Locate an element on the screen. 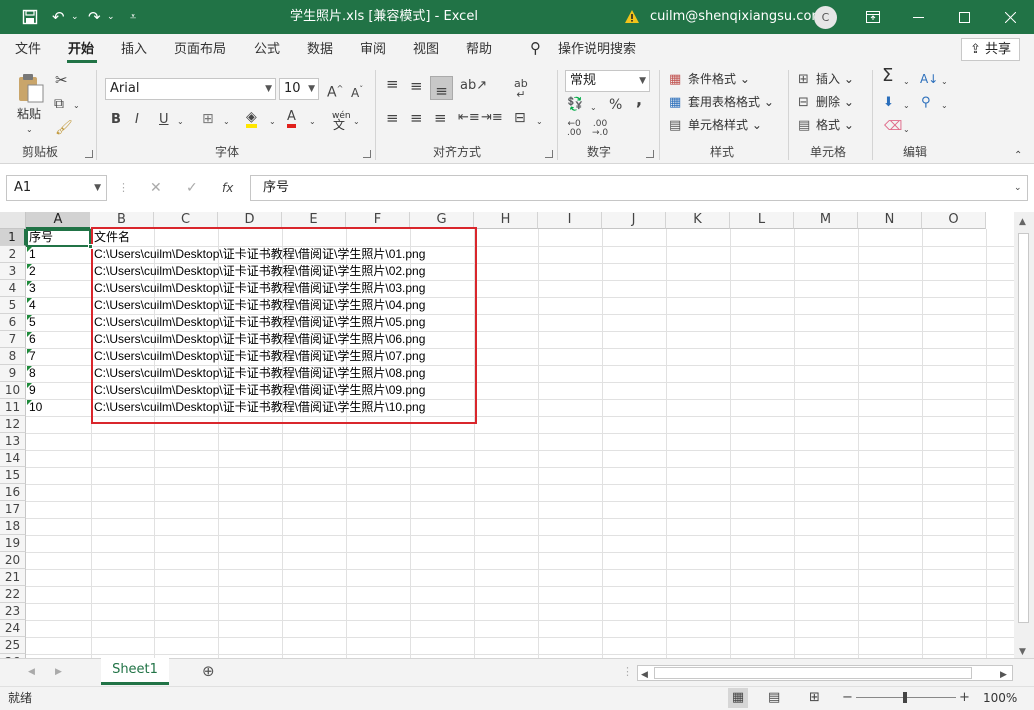 The height and width of the screenshot is (710, 1034). row-header: 6 is located at coordinates (13, 322).